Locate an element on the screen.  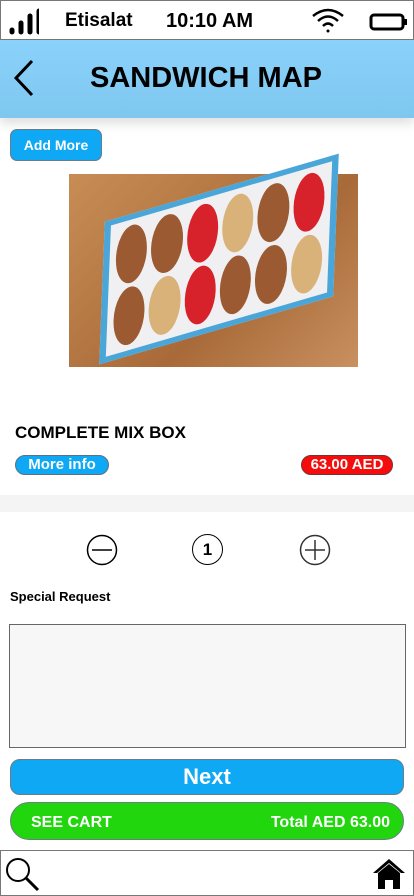
home-icon is located at coordinates (389, 874).